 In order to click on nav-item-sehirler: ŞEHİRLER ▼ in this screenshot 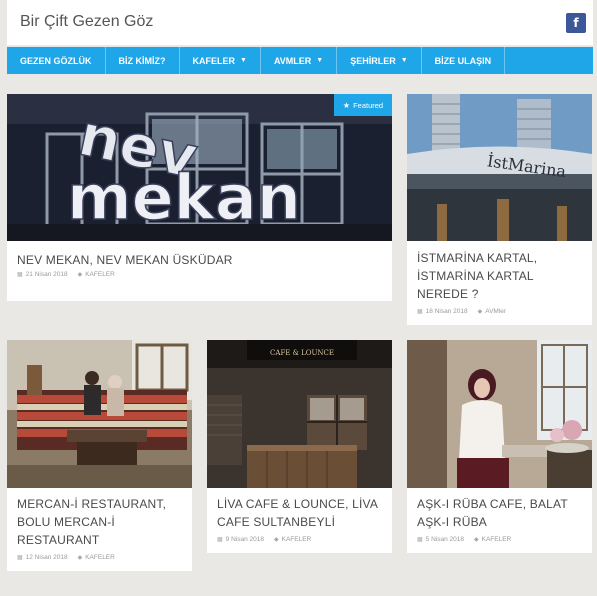, I will do `click(379, 60)`.